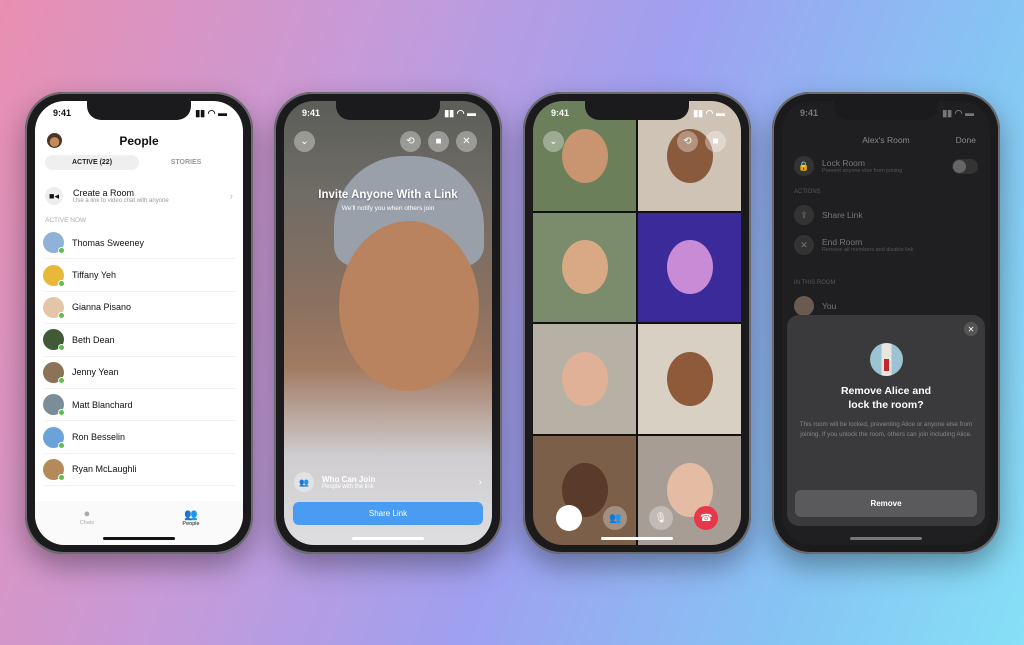 The width and height of the screenshot is (1024, 645). Describe the element at coordinates (304, 482) in the screenshot. I see `group-icon: 👥` at that location.